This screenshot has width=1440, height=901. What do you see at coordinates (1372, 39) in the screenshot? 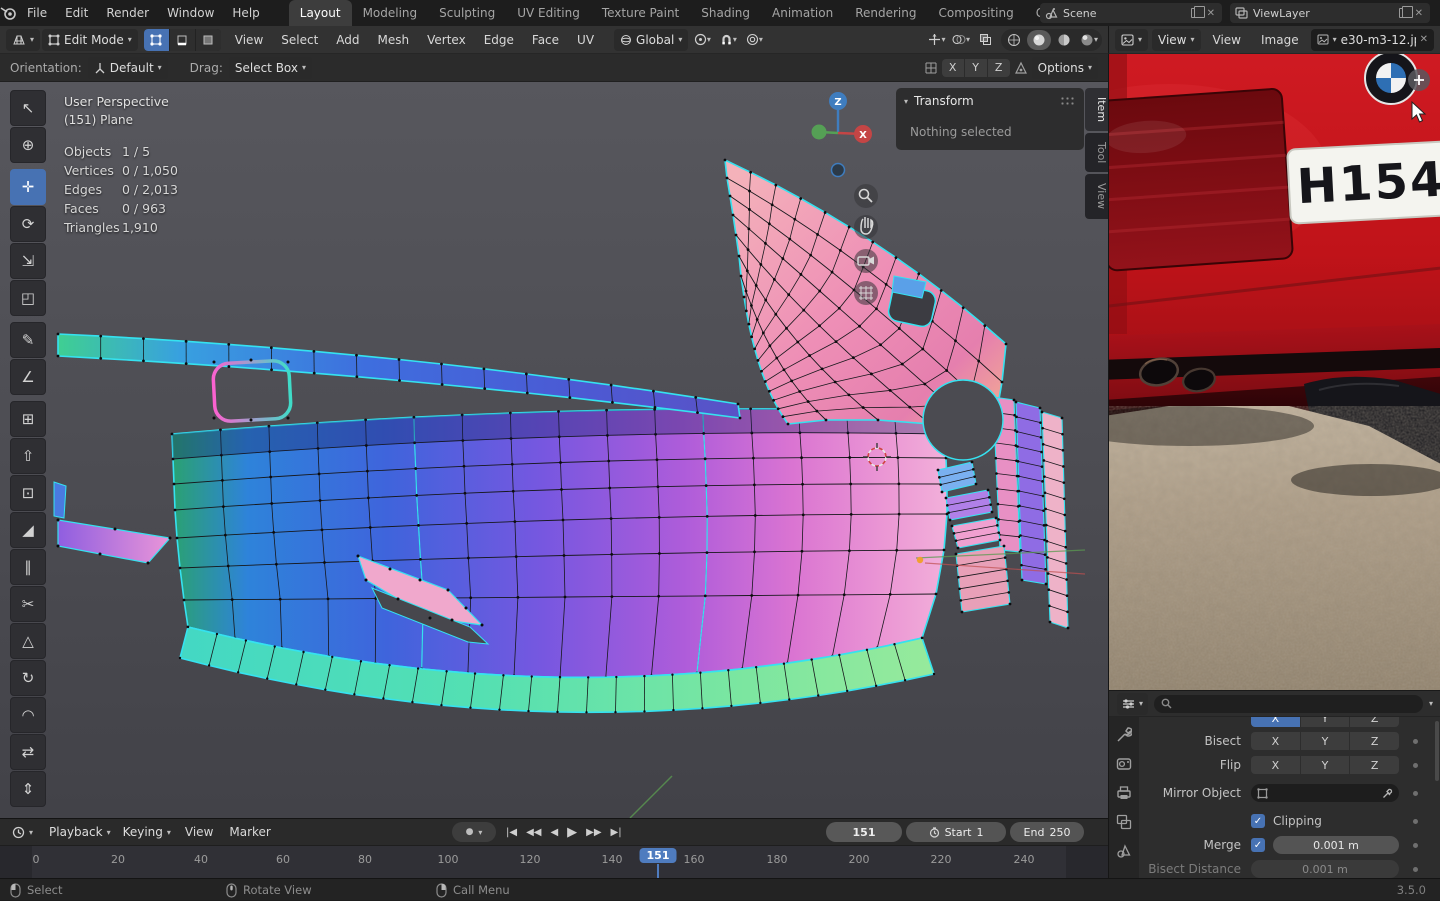
I see `image-datablock-field: ▾ e30-m3-12.jpg ✕` at bounding box center [1372, 39].